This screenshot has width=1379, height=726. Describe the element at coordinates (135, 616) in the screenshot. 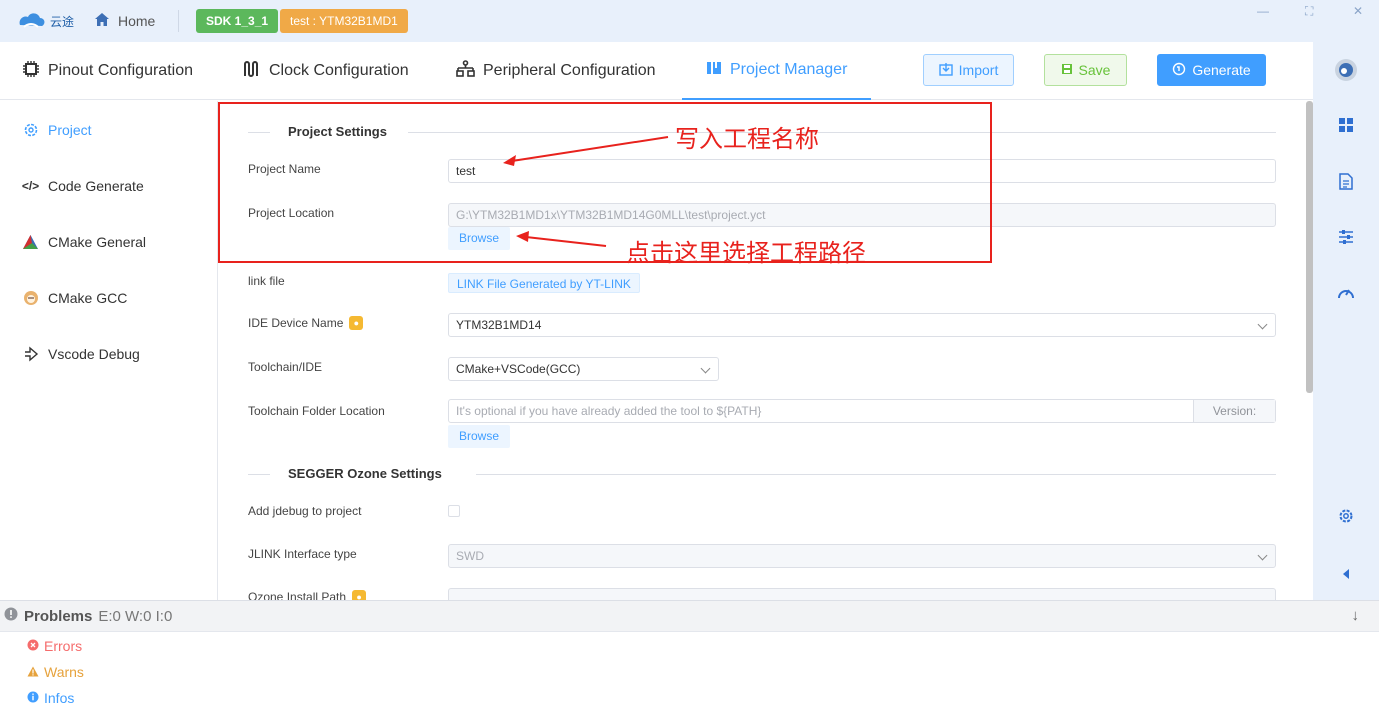

I see `problems-counts: E:0 W:0 I:0` at that location.